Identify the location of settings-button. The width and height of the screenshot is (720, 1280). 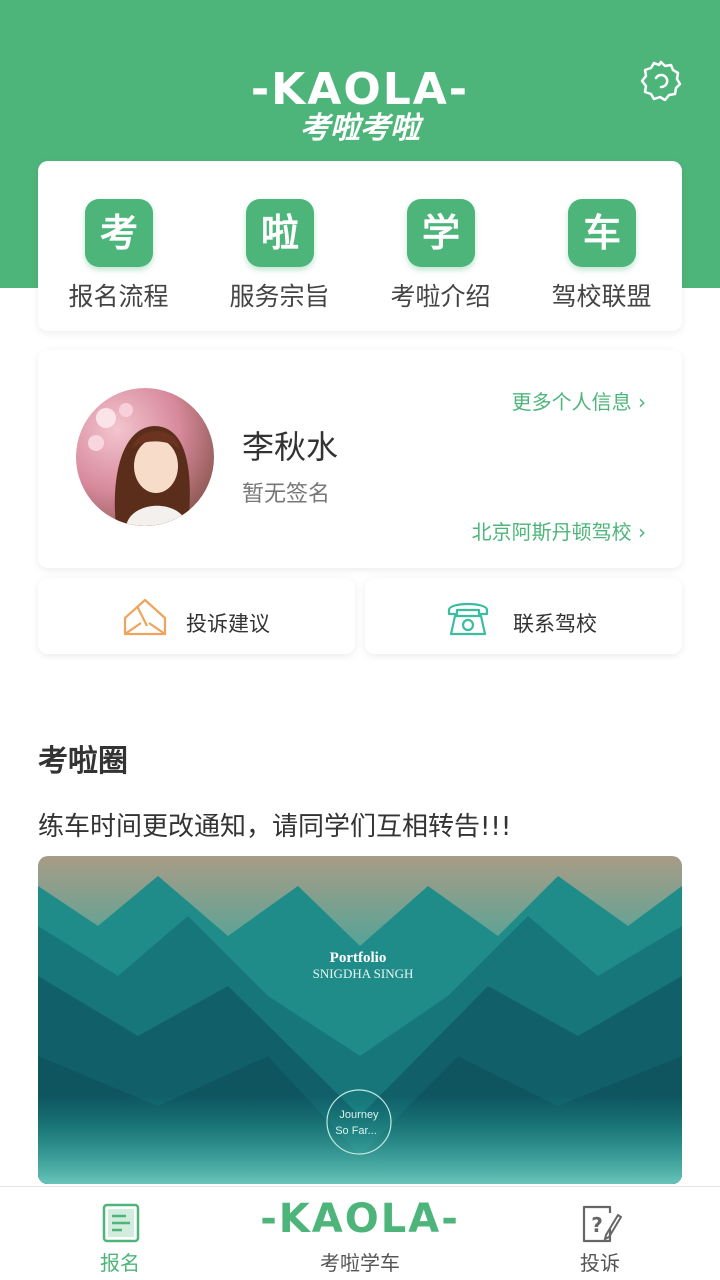
(661, 81).